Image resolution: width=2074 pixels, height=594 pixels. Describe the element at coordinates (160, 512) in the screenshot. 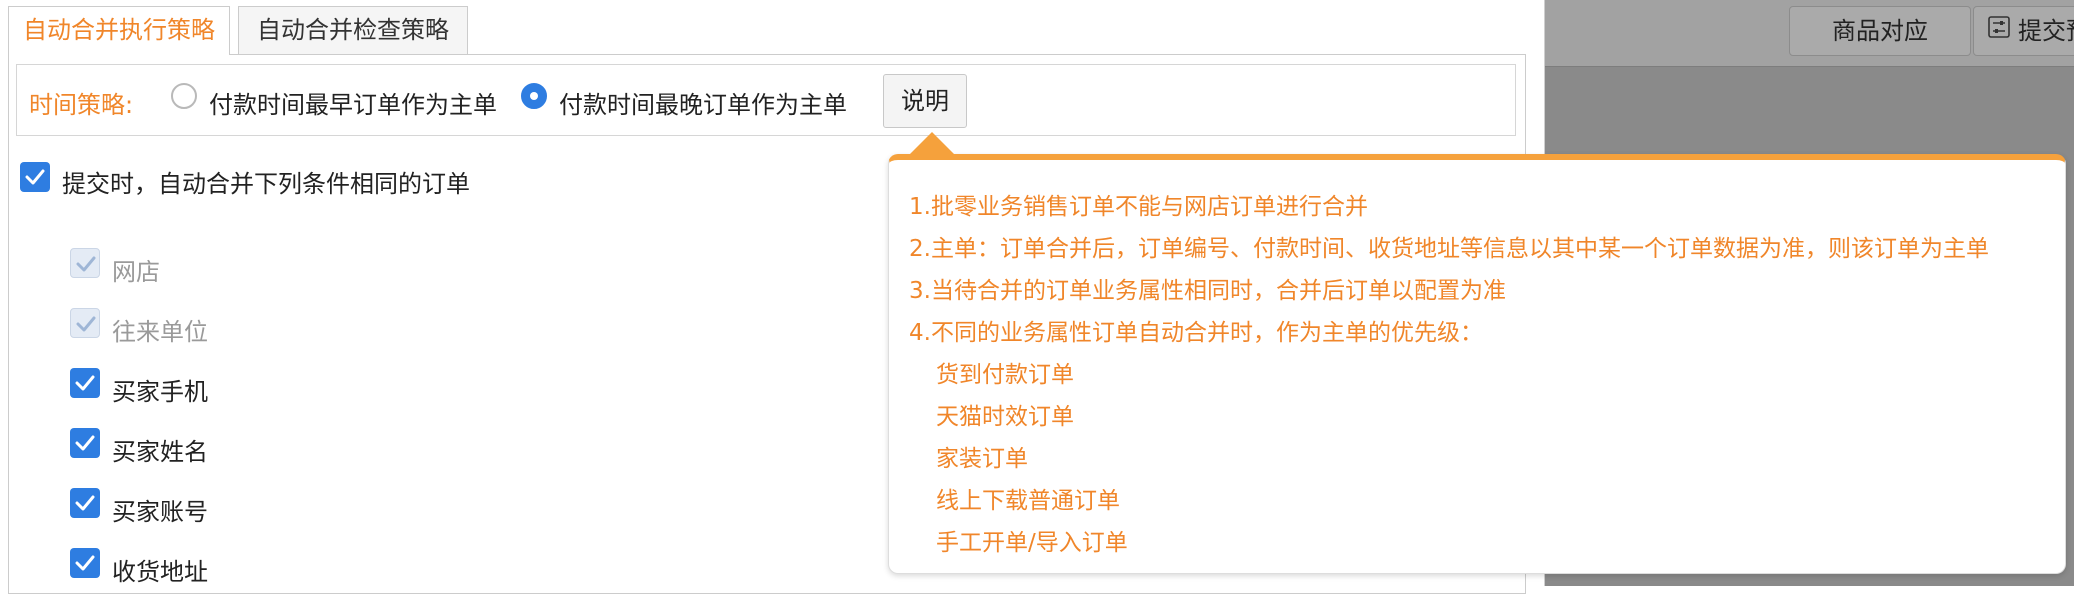

I see `condition-label-buyer-account: 买家账号` at that location.